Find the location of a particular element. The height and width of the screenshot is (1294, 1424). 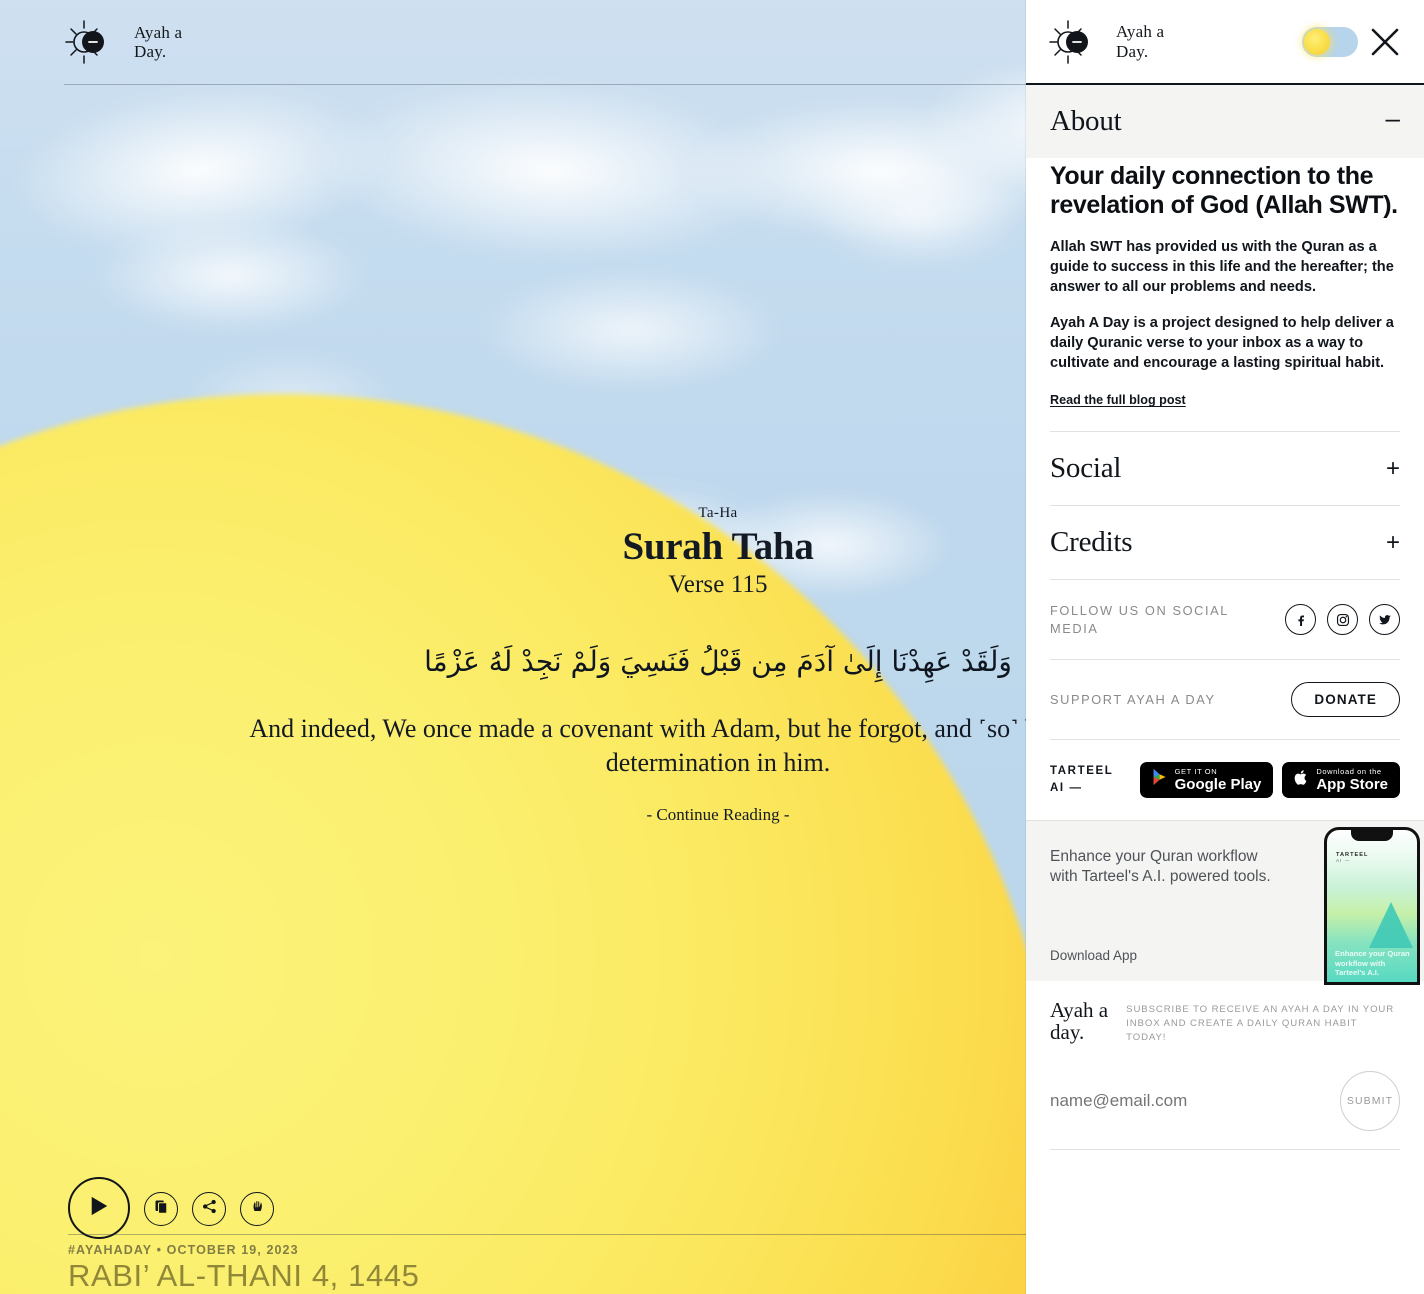

ayah-controls is located at coordinates (171, 1208).